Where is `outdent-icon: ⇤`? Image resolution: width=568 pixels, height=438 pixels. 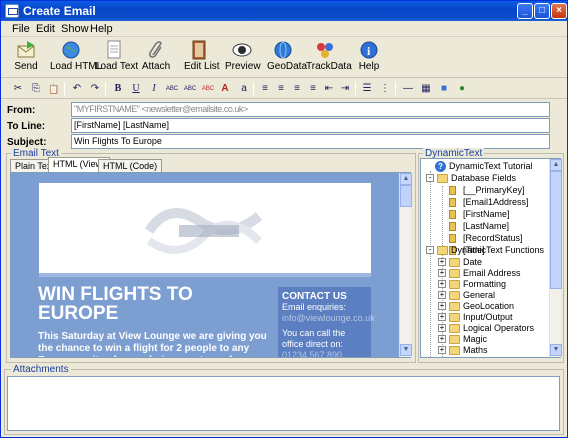 outdent-icon: ⇤ is located at coordinates (329, 89).